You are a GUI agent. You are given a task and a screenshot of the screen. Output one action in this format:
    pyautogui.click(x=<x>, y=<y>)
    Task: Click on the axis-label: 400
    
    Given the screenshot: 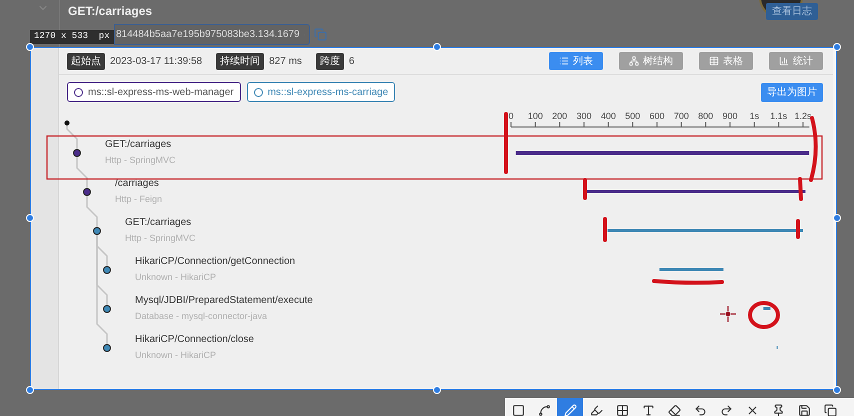 What is the action you would take?
    pyautogui.click(x=608, y=116)
    